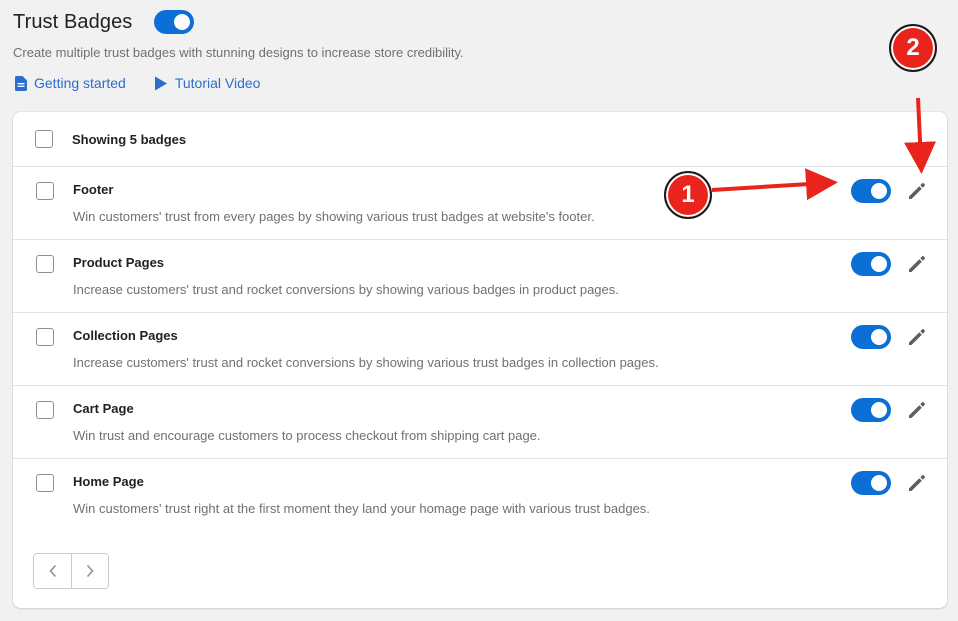  I want to click on annotation-badge-1: 1, so click(688, 195).